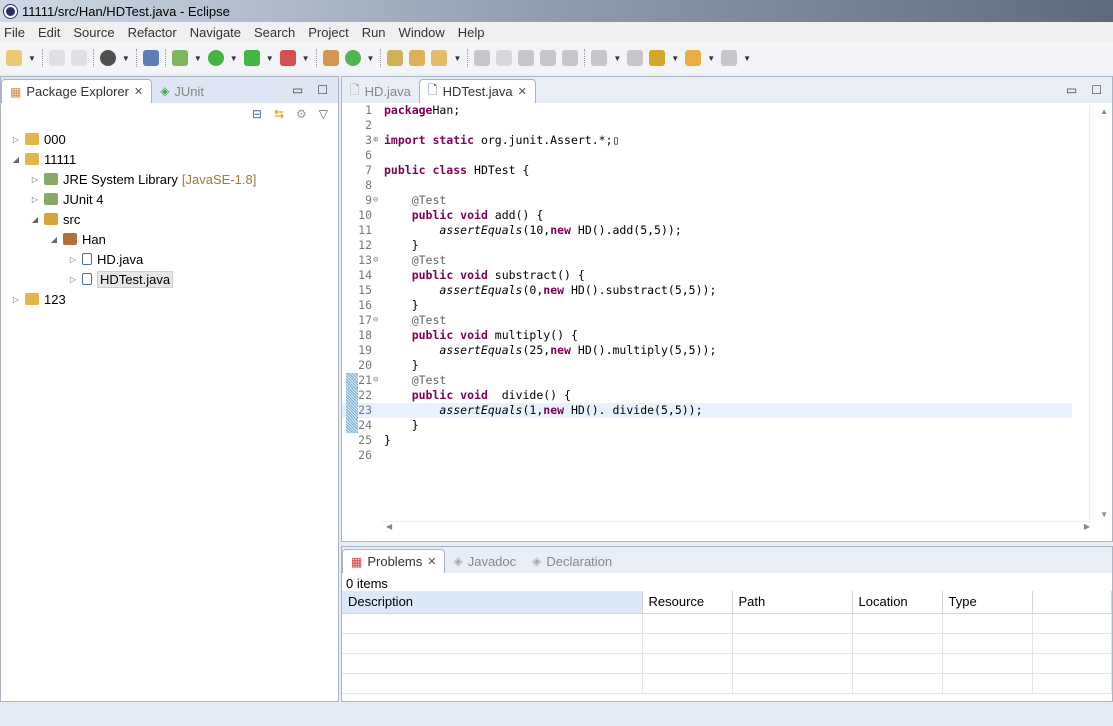 This screenshot has height=726, width=1113. I want to click on external-tools-dropdown-icon: ▼, so click(306, 58).